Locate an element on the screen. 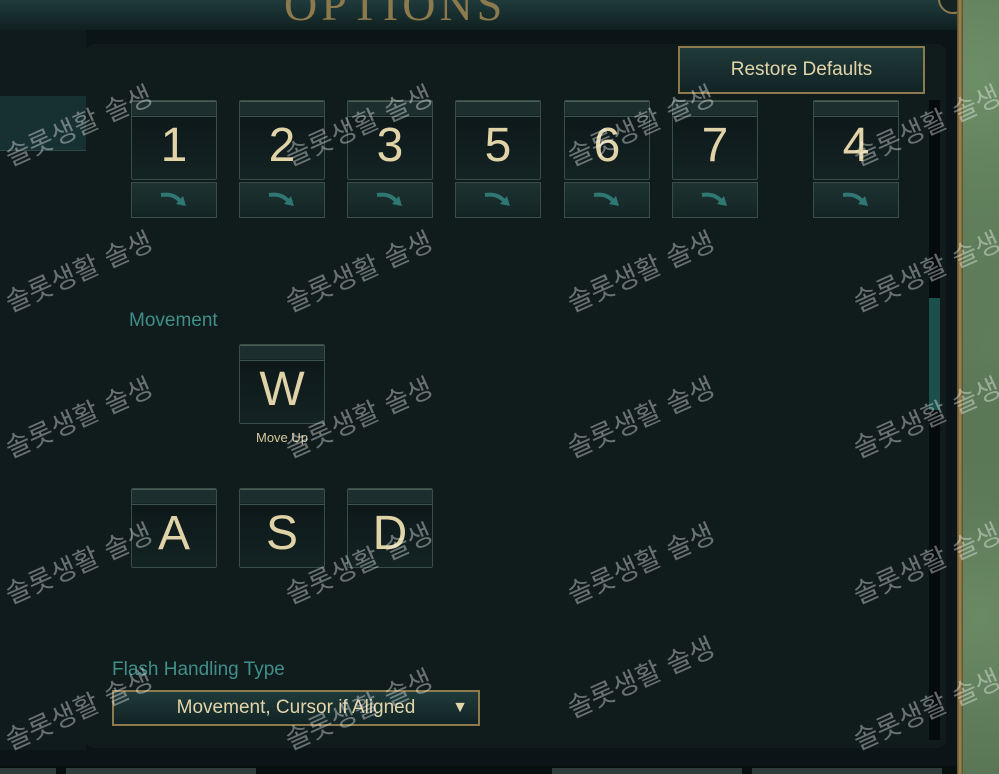 The width and height of the screenshot is (999, 774). scrollbar is located at coordinates (934, 420).